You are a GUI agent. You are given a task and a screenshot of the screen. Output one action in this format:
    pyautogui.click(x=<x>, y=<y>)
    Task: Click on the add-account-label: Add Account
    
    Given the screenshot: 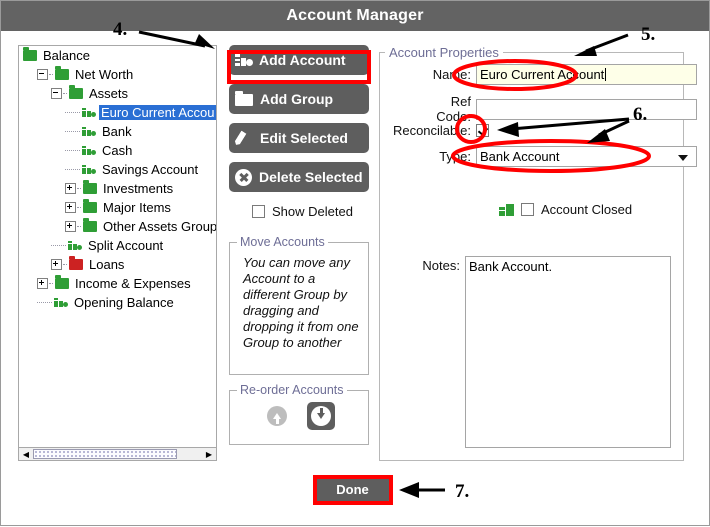 What is the action you would take?
    pyautogui.click(x=302, y=60)
    